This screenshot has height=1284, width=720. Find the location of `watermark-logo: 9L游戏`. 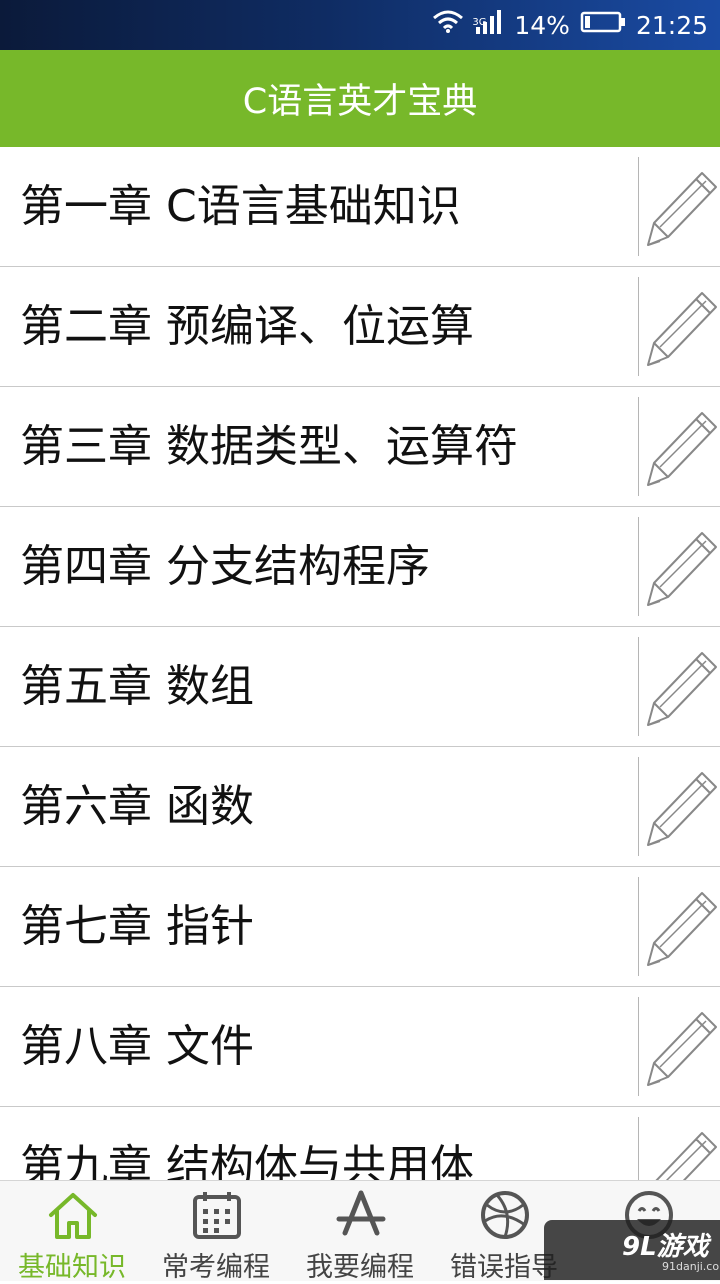

watermark-logo: 9L游戏 is located at coordinates (665, 1247).